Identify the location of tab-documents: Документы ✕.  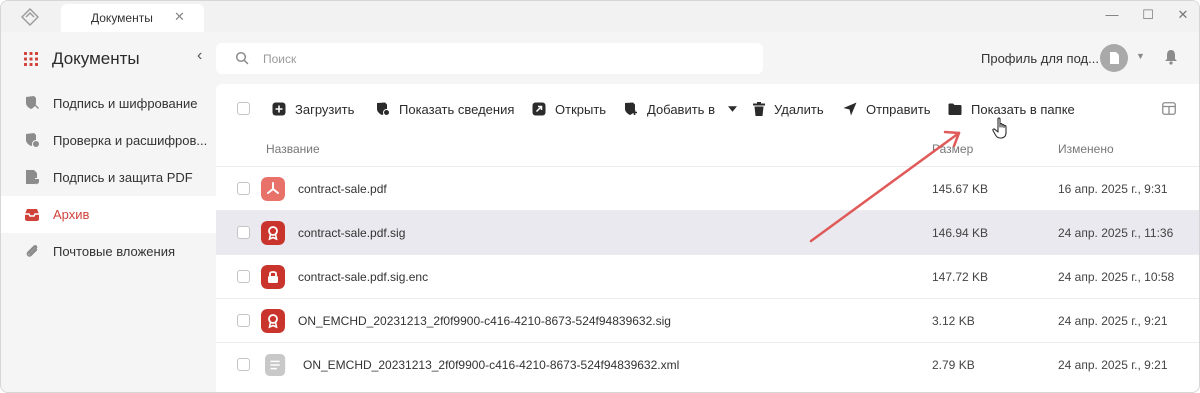
(132, 18).